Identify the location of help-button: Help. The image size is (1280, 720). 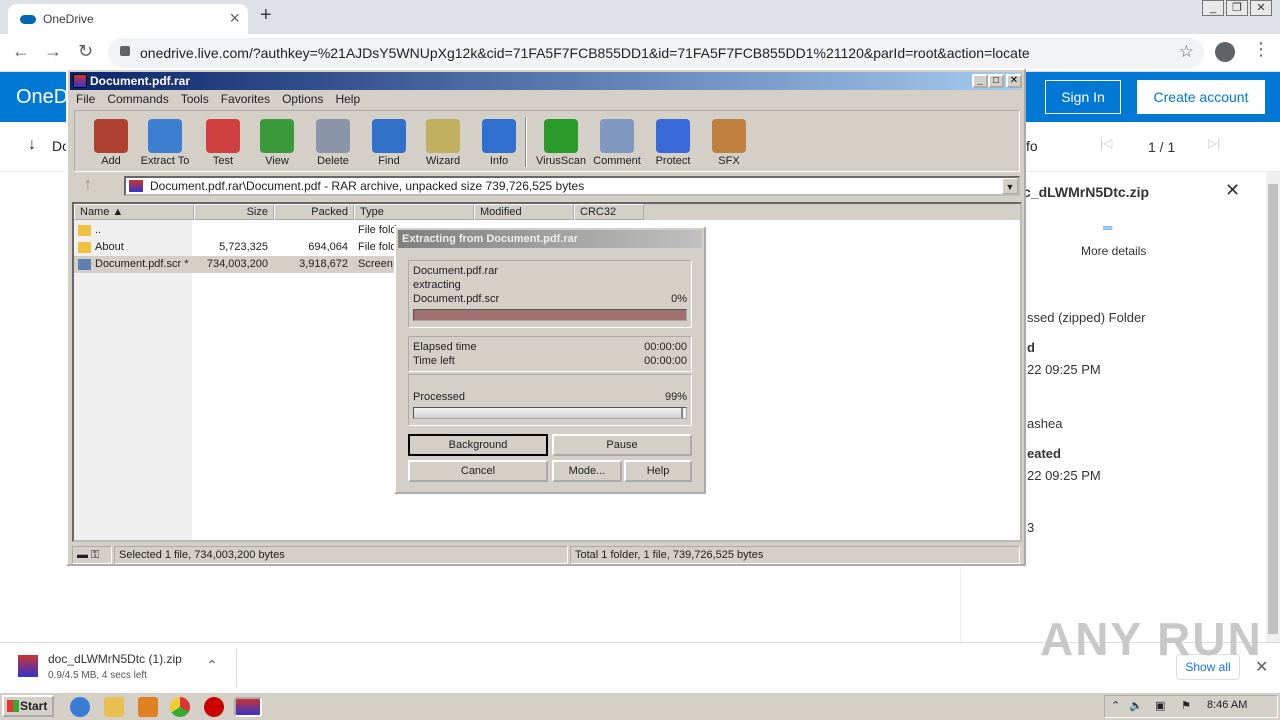
(658, 471).